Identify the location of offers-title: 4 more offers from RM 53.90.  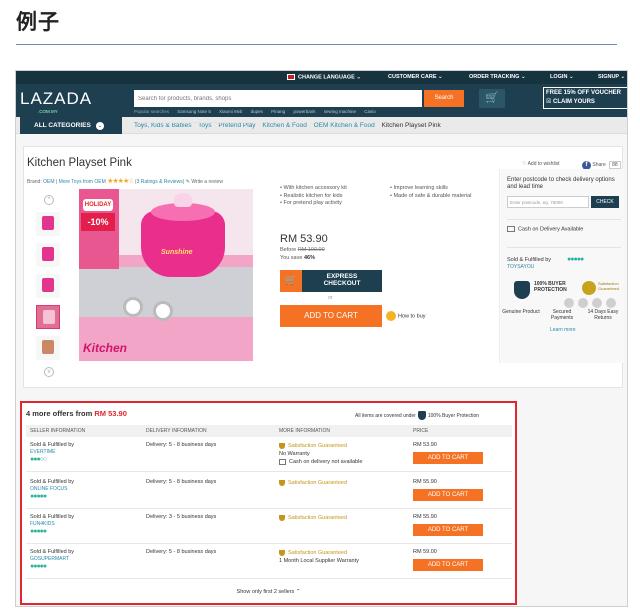
(76, 413).